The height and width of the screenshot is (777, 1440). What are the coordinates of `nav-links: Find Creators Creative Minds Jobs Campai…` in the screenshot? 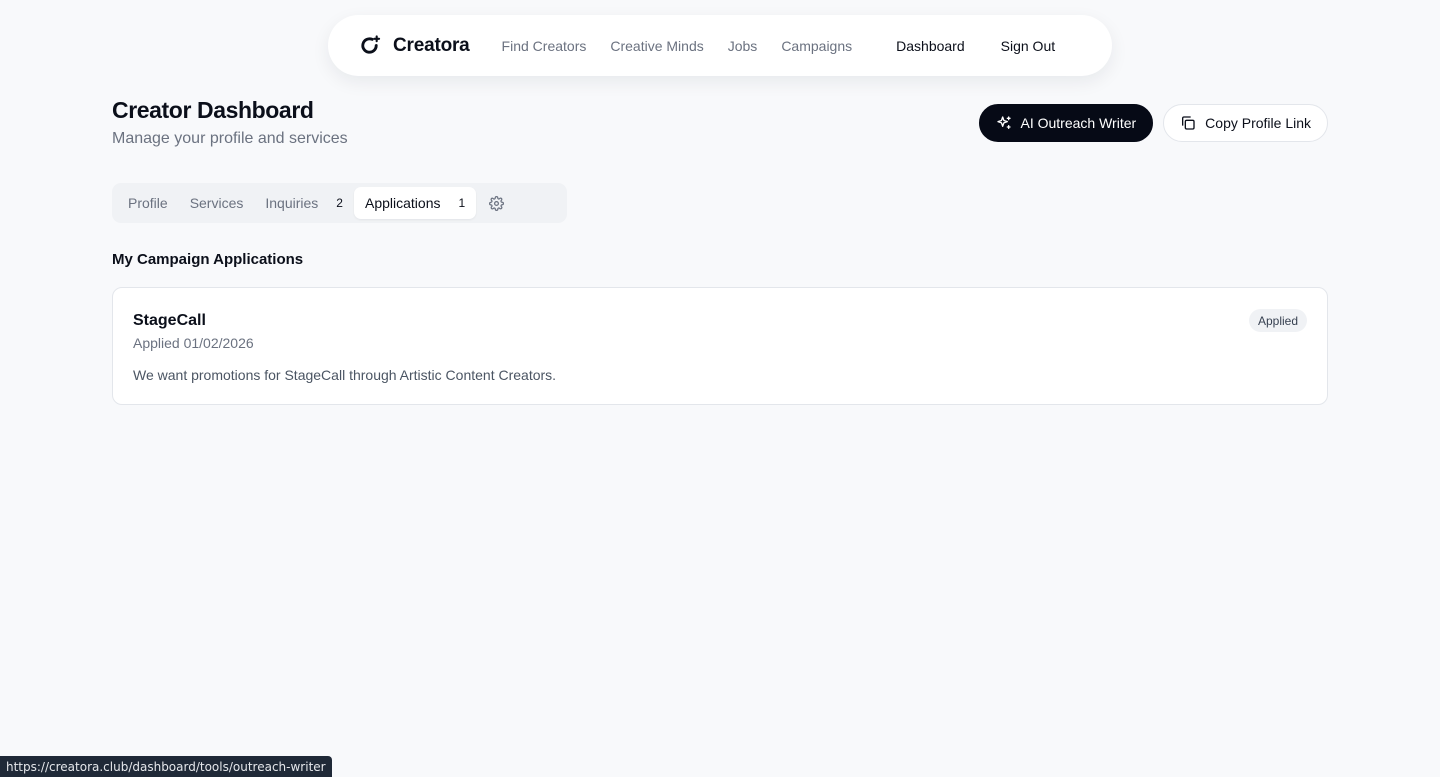 It's located at (677, 46).